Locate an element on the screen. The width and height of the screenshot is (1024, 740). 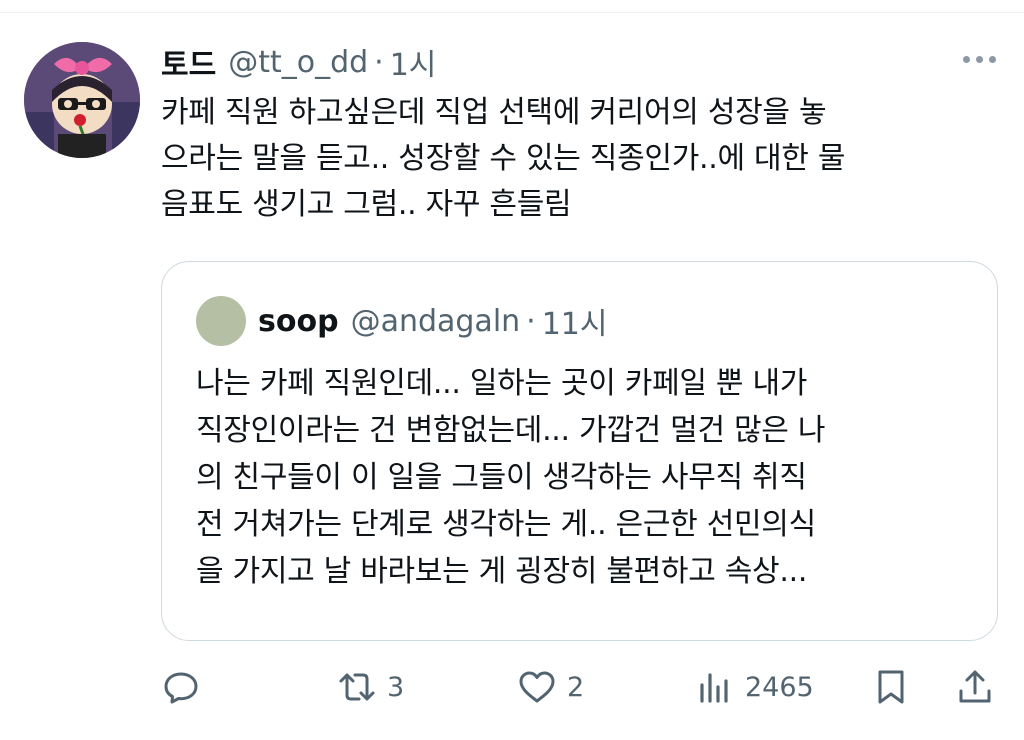
views-button: 2465 is located at coordinates (754, 687).